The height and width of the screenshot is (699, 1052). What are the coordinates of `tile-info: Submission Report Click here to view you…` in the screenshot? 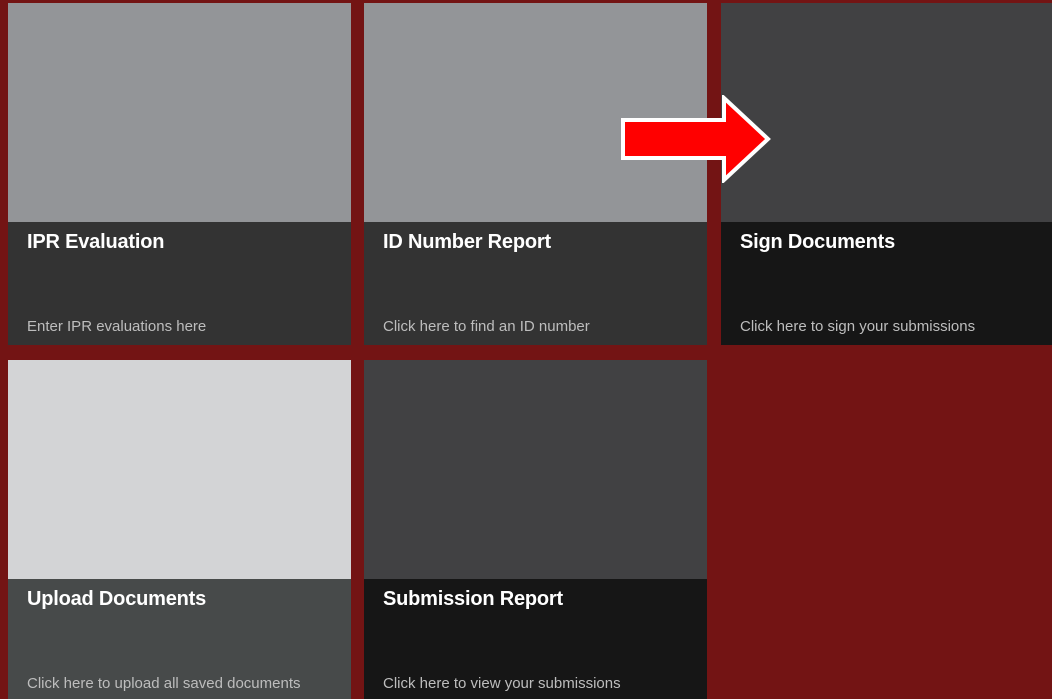 It's located at (535, 639).